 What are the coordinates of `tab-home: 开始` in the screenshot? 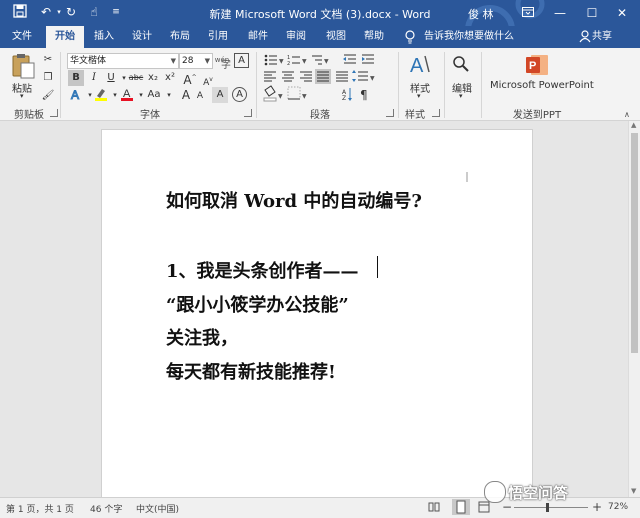 It's located at (65, 37).